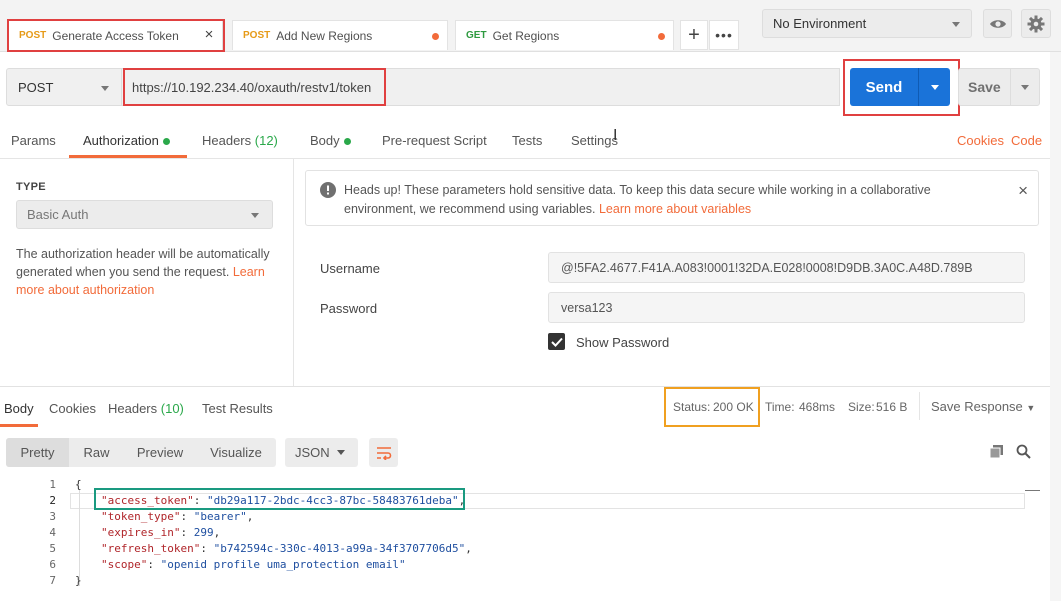 Image resolution: width=1061 pixels, height=601 pixels. I want to click on line-number: 3, so click(52, 516).